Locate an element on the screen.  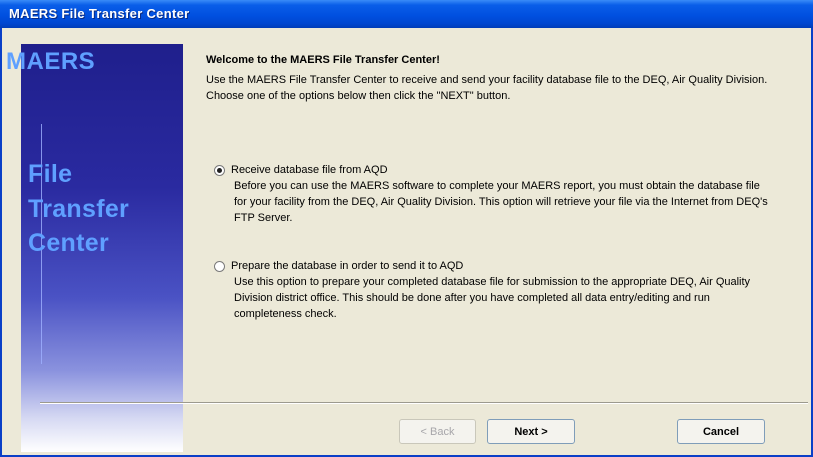
button-divider is located at coordinates (424, 403).